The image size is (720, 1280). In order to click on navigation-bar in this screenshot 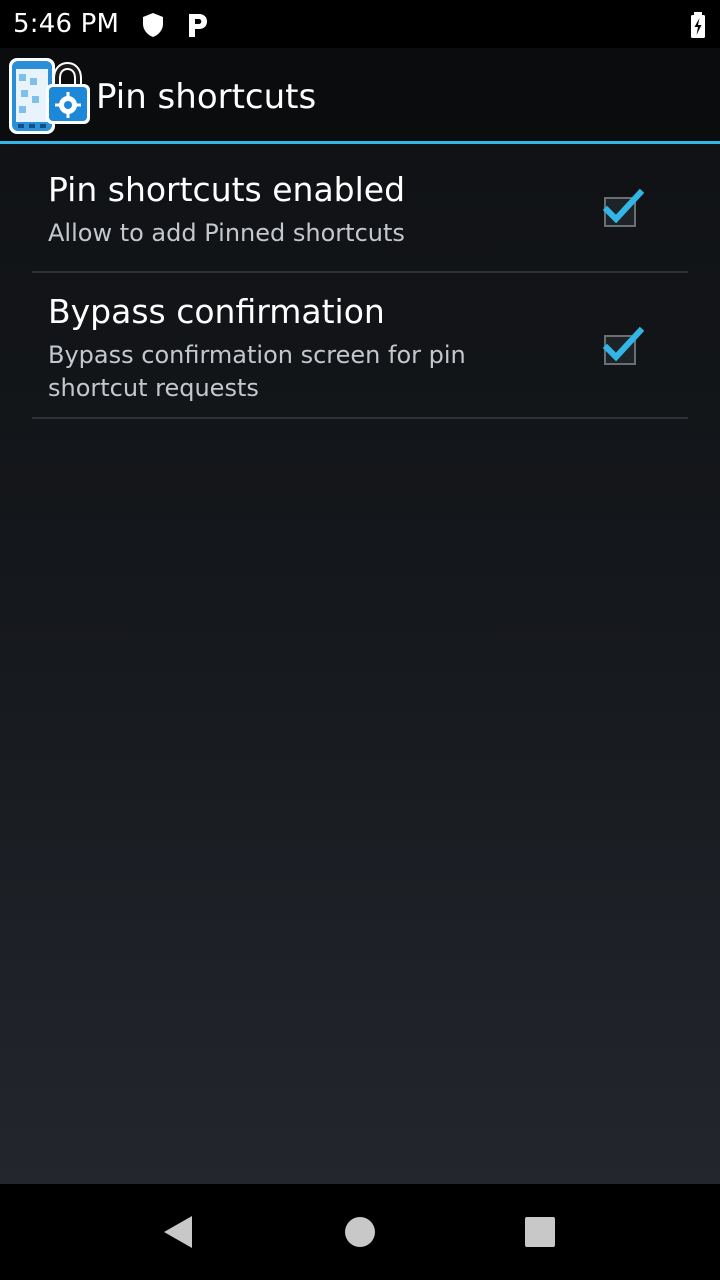, I will do `click(360, 1232)`.